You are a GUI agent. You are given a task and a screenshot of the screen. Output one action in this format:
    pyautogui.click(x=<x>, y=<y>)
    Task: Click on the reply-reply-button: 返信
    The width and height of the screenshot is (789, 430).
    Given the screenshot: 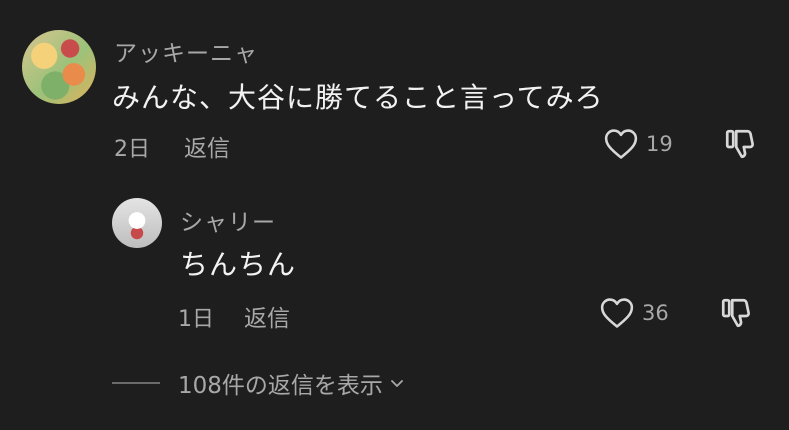 What is the action you would take?
    pyautogui.click(x=267, y=316)
    